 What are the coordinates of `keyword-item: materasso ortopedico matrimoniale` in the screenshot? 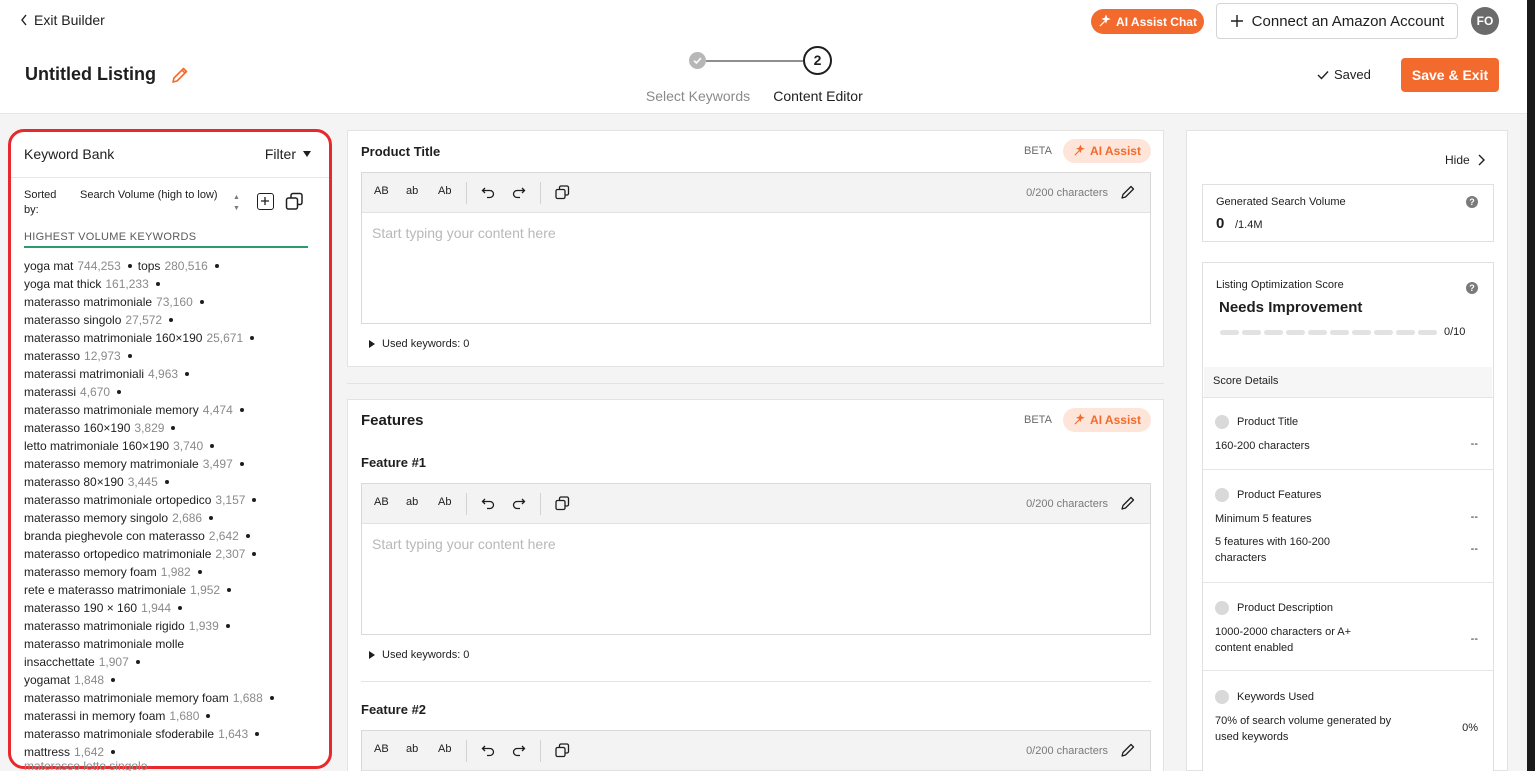 It's located at (117, 554).